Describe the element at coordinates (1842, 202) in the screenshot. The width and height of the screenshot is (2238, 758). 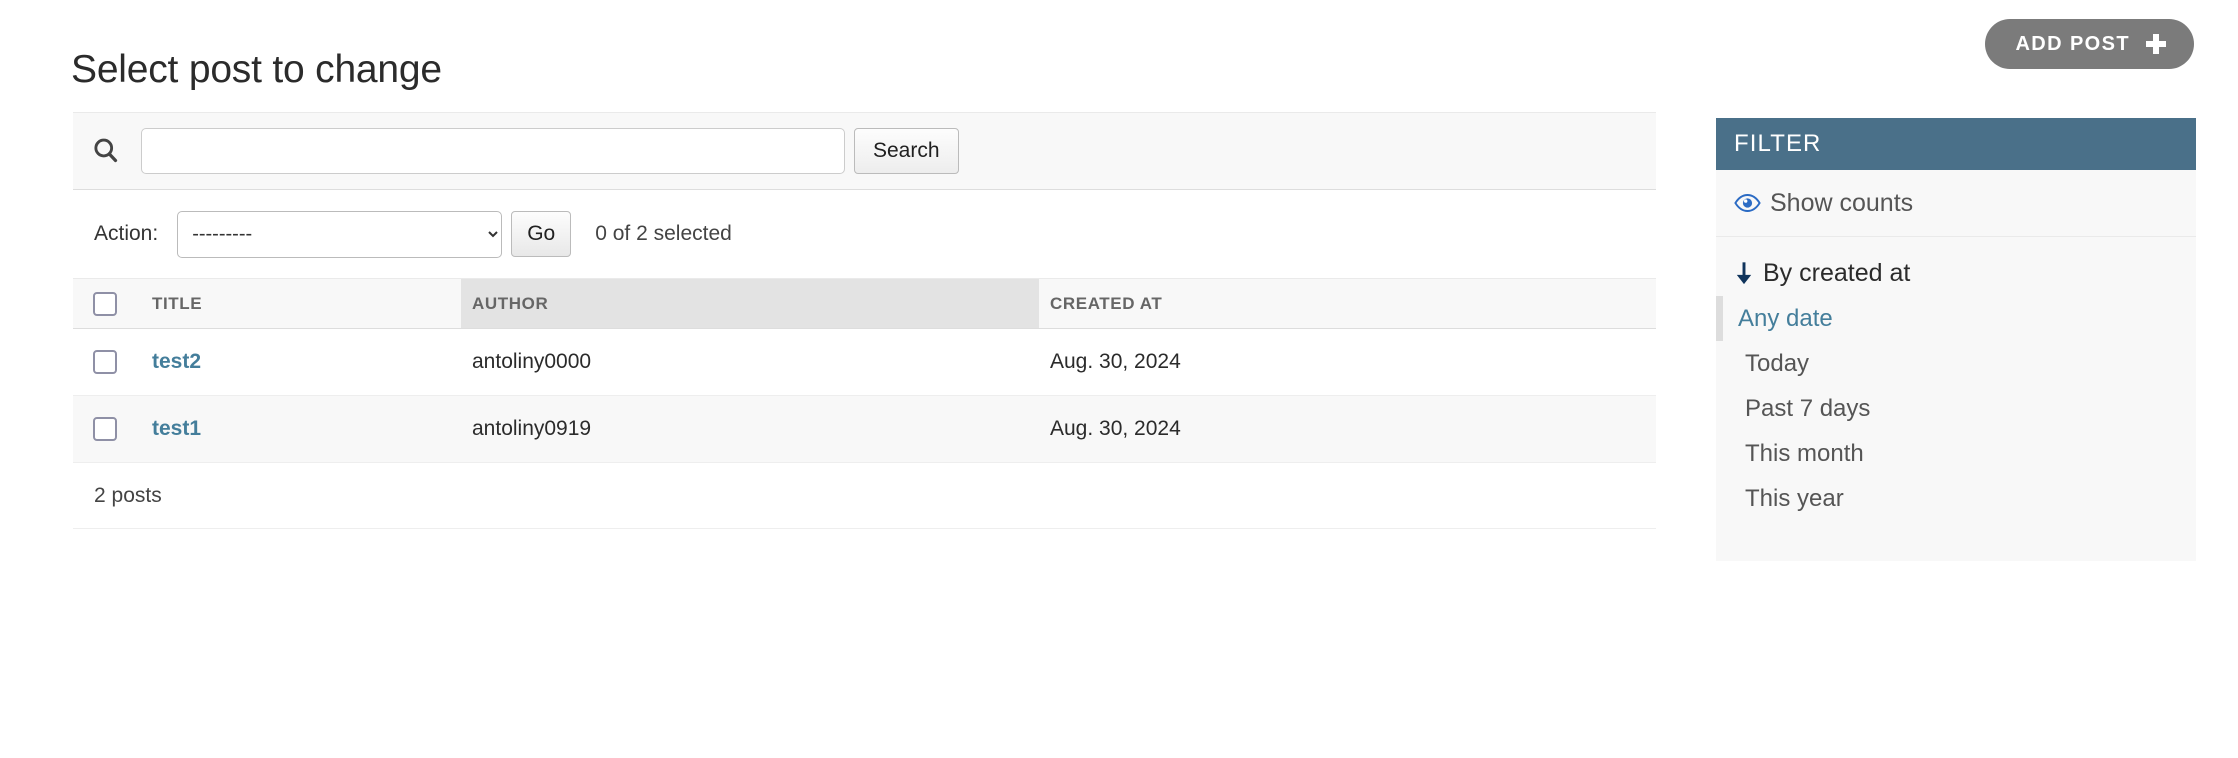
I see `show-counts-label: Show counts` at that location.